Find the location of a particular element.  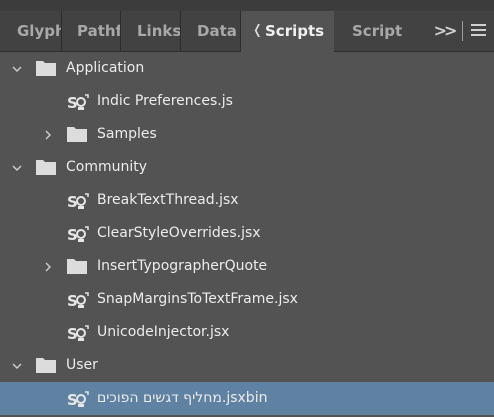

folder-row-inserttypographerquote: InsertTypographerQuote is located at coordinates (247, 266).